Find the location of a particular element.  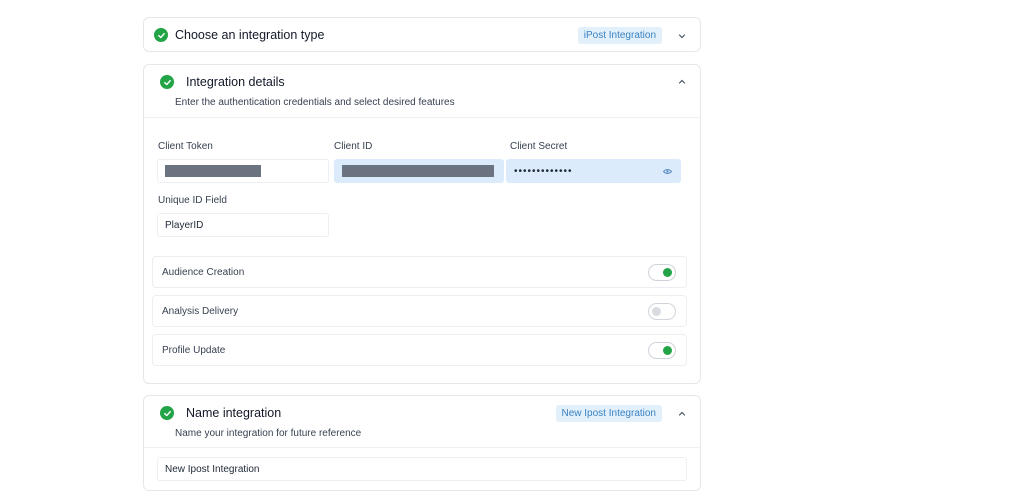

client-secret-value: ••••••••••••• is located at coordinates (543, 171).